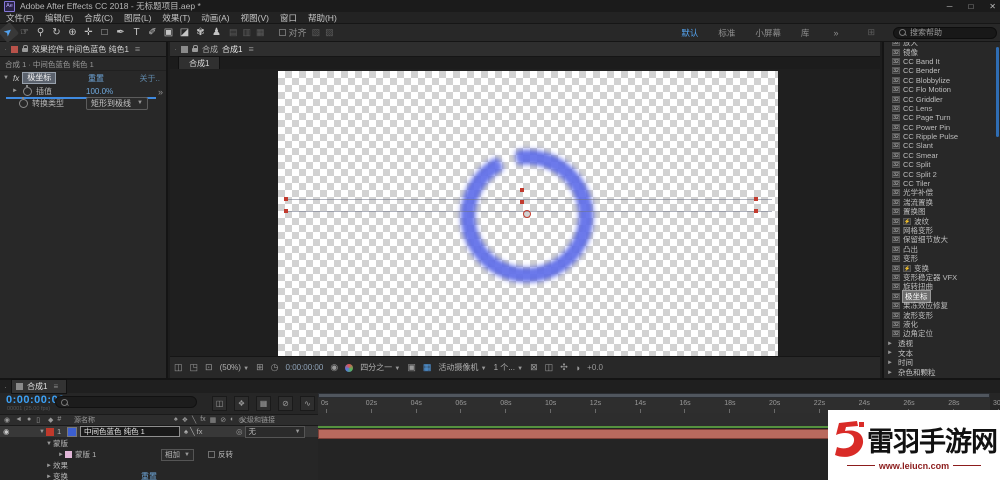  I want to click on view-layout-dropdown: 1 个... ▼, so click(509, 367).